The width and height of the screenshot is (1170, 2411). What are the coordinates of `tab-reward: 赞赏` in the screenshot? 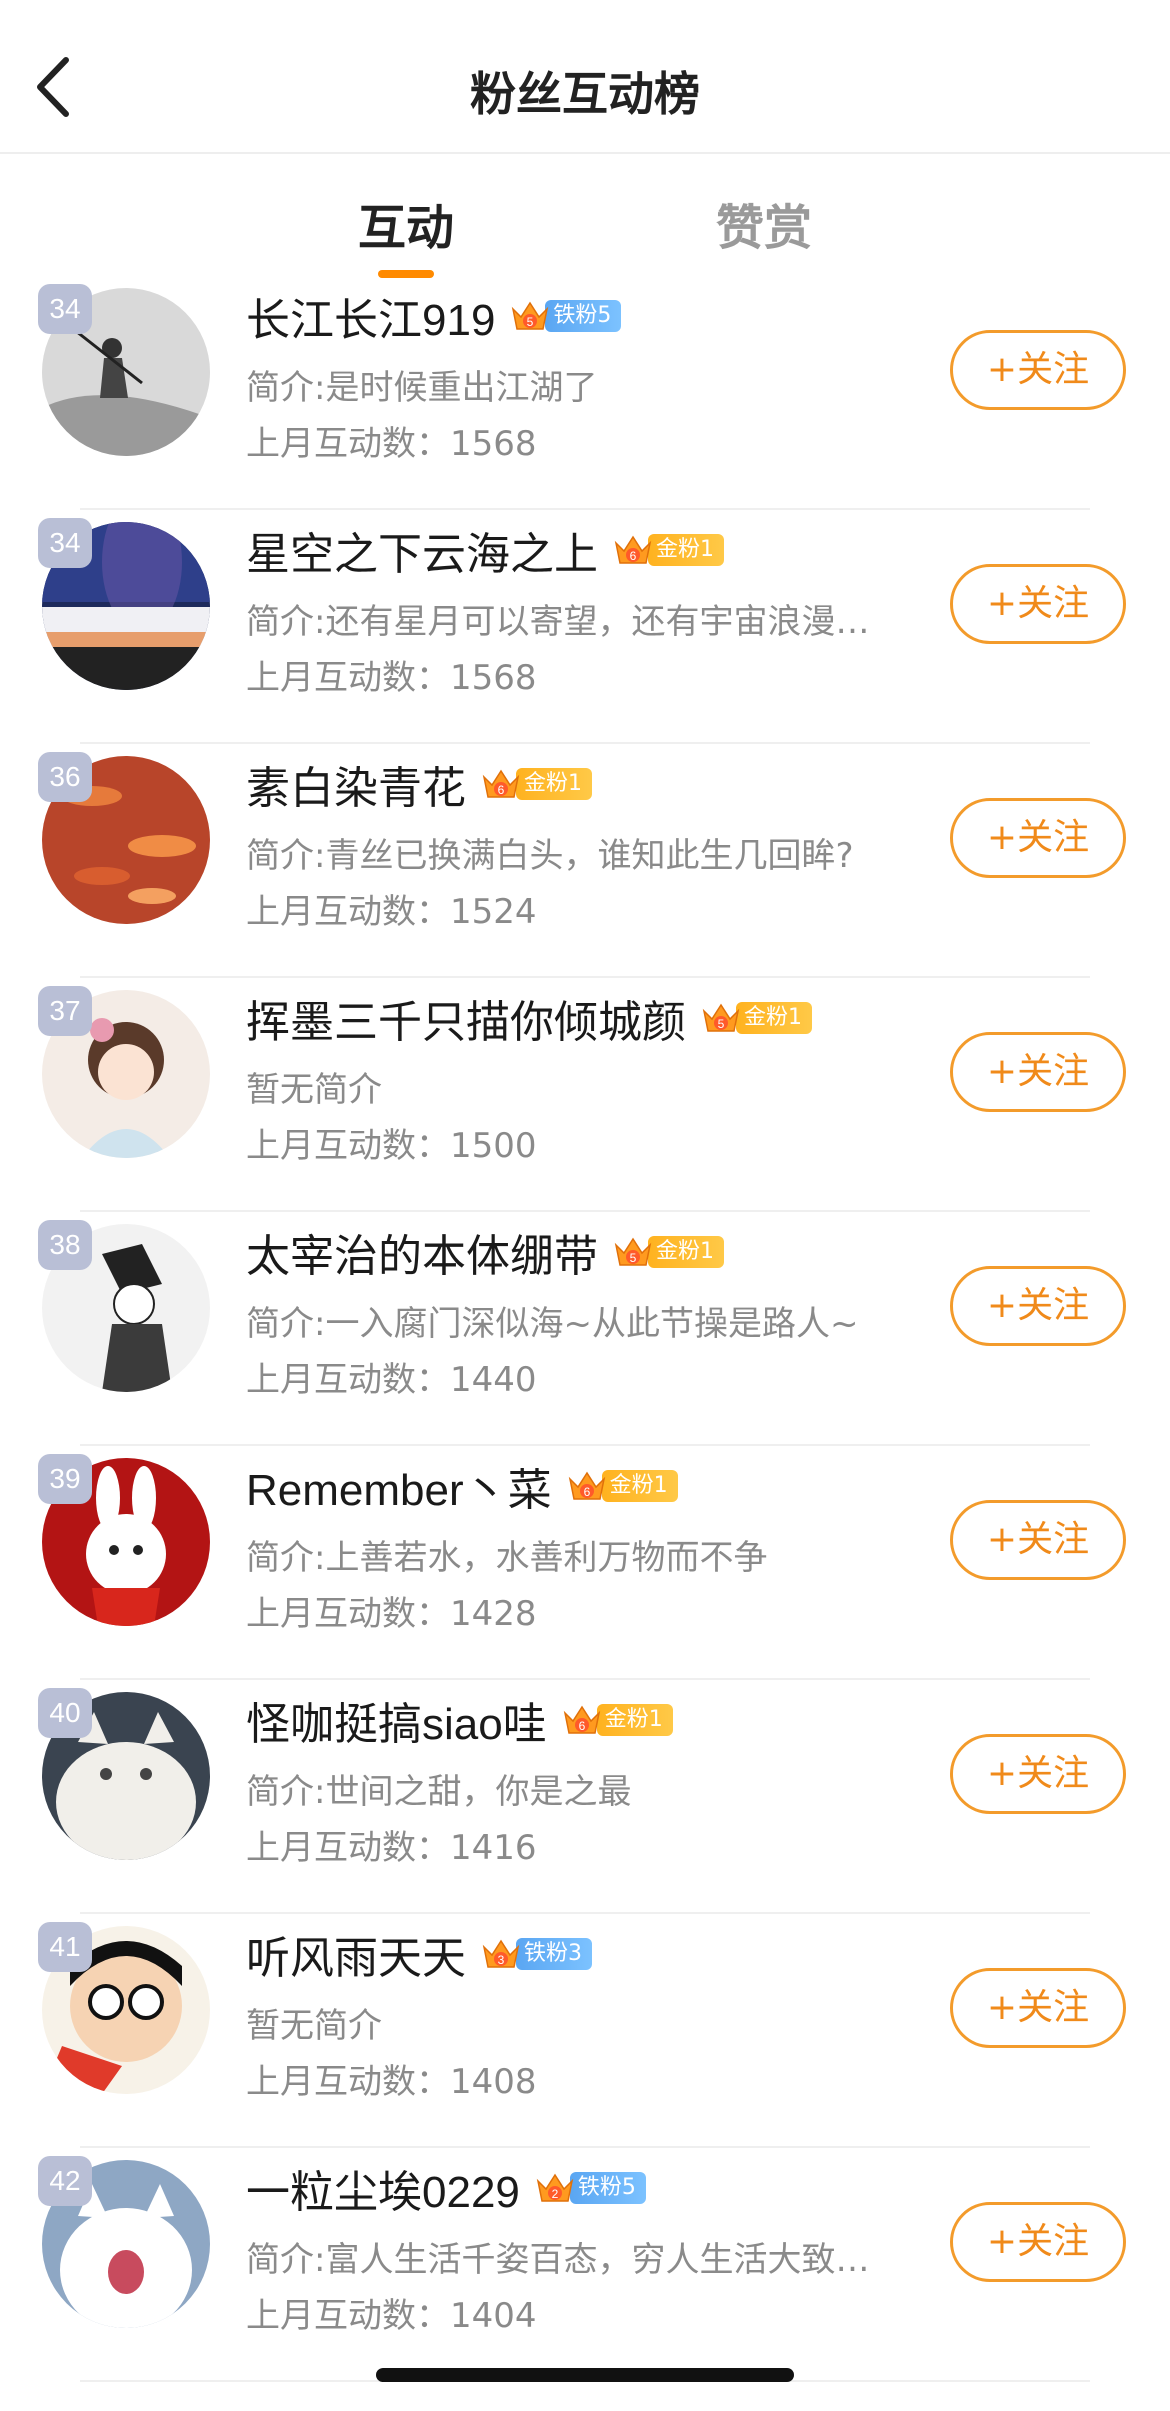 It's located at (764, 223).